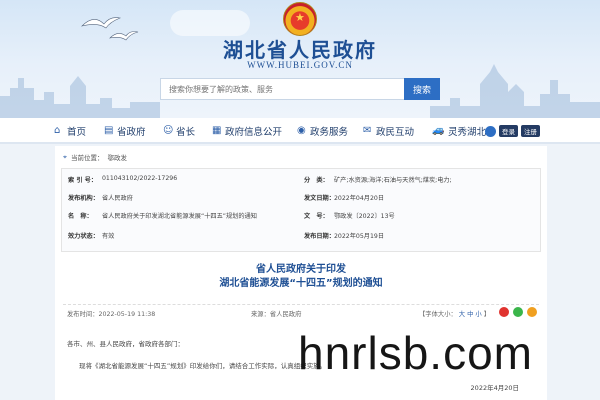 The width and height of the screenshot is (600, 400). What do you see at coordinates (393, 180) in the screenshot?
I see `meta-category-value: 矿产;水资源;海洋;石油与天然气;煤炭;电力;` at bounding box center [393, 180].